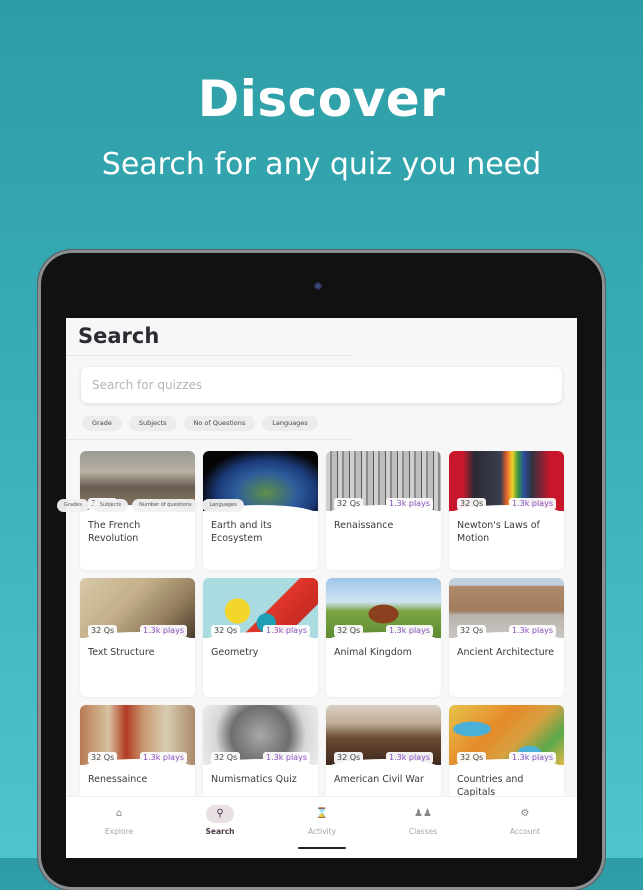 This screenshot has width=643, height=890. Describe the element at coordinates (364, 525) in the screenshot. I see `quiz-title: Renaissance` at that location.